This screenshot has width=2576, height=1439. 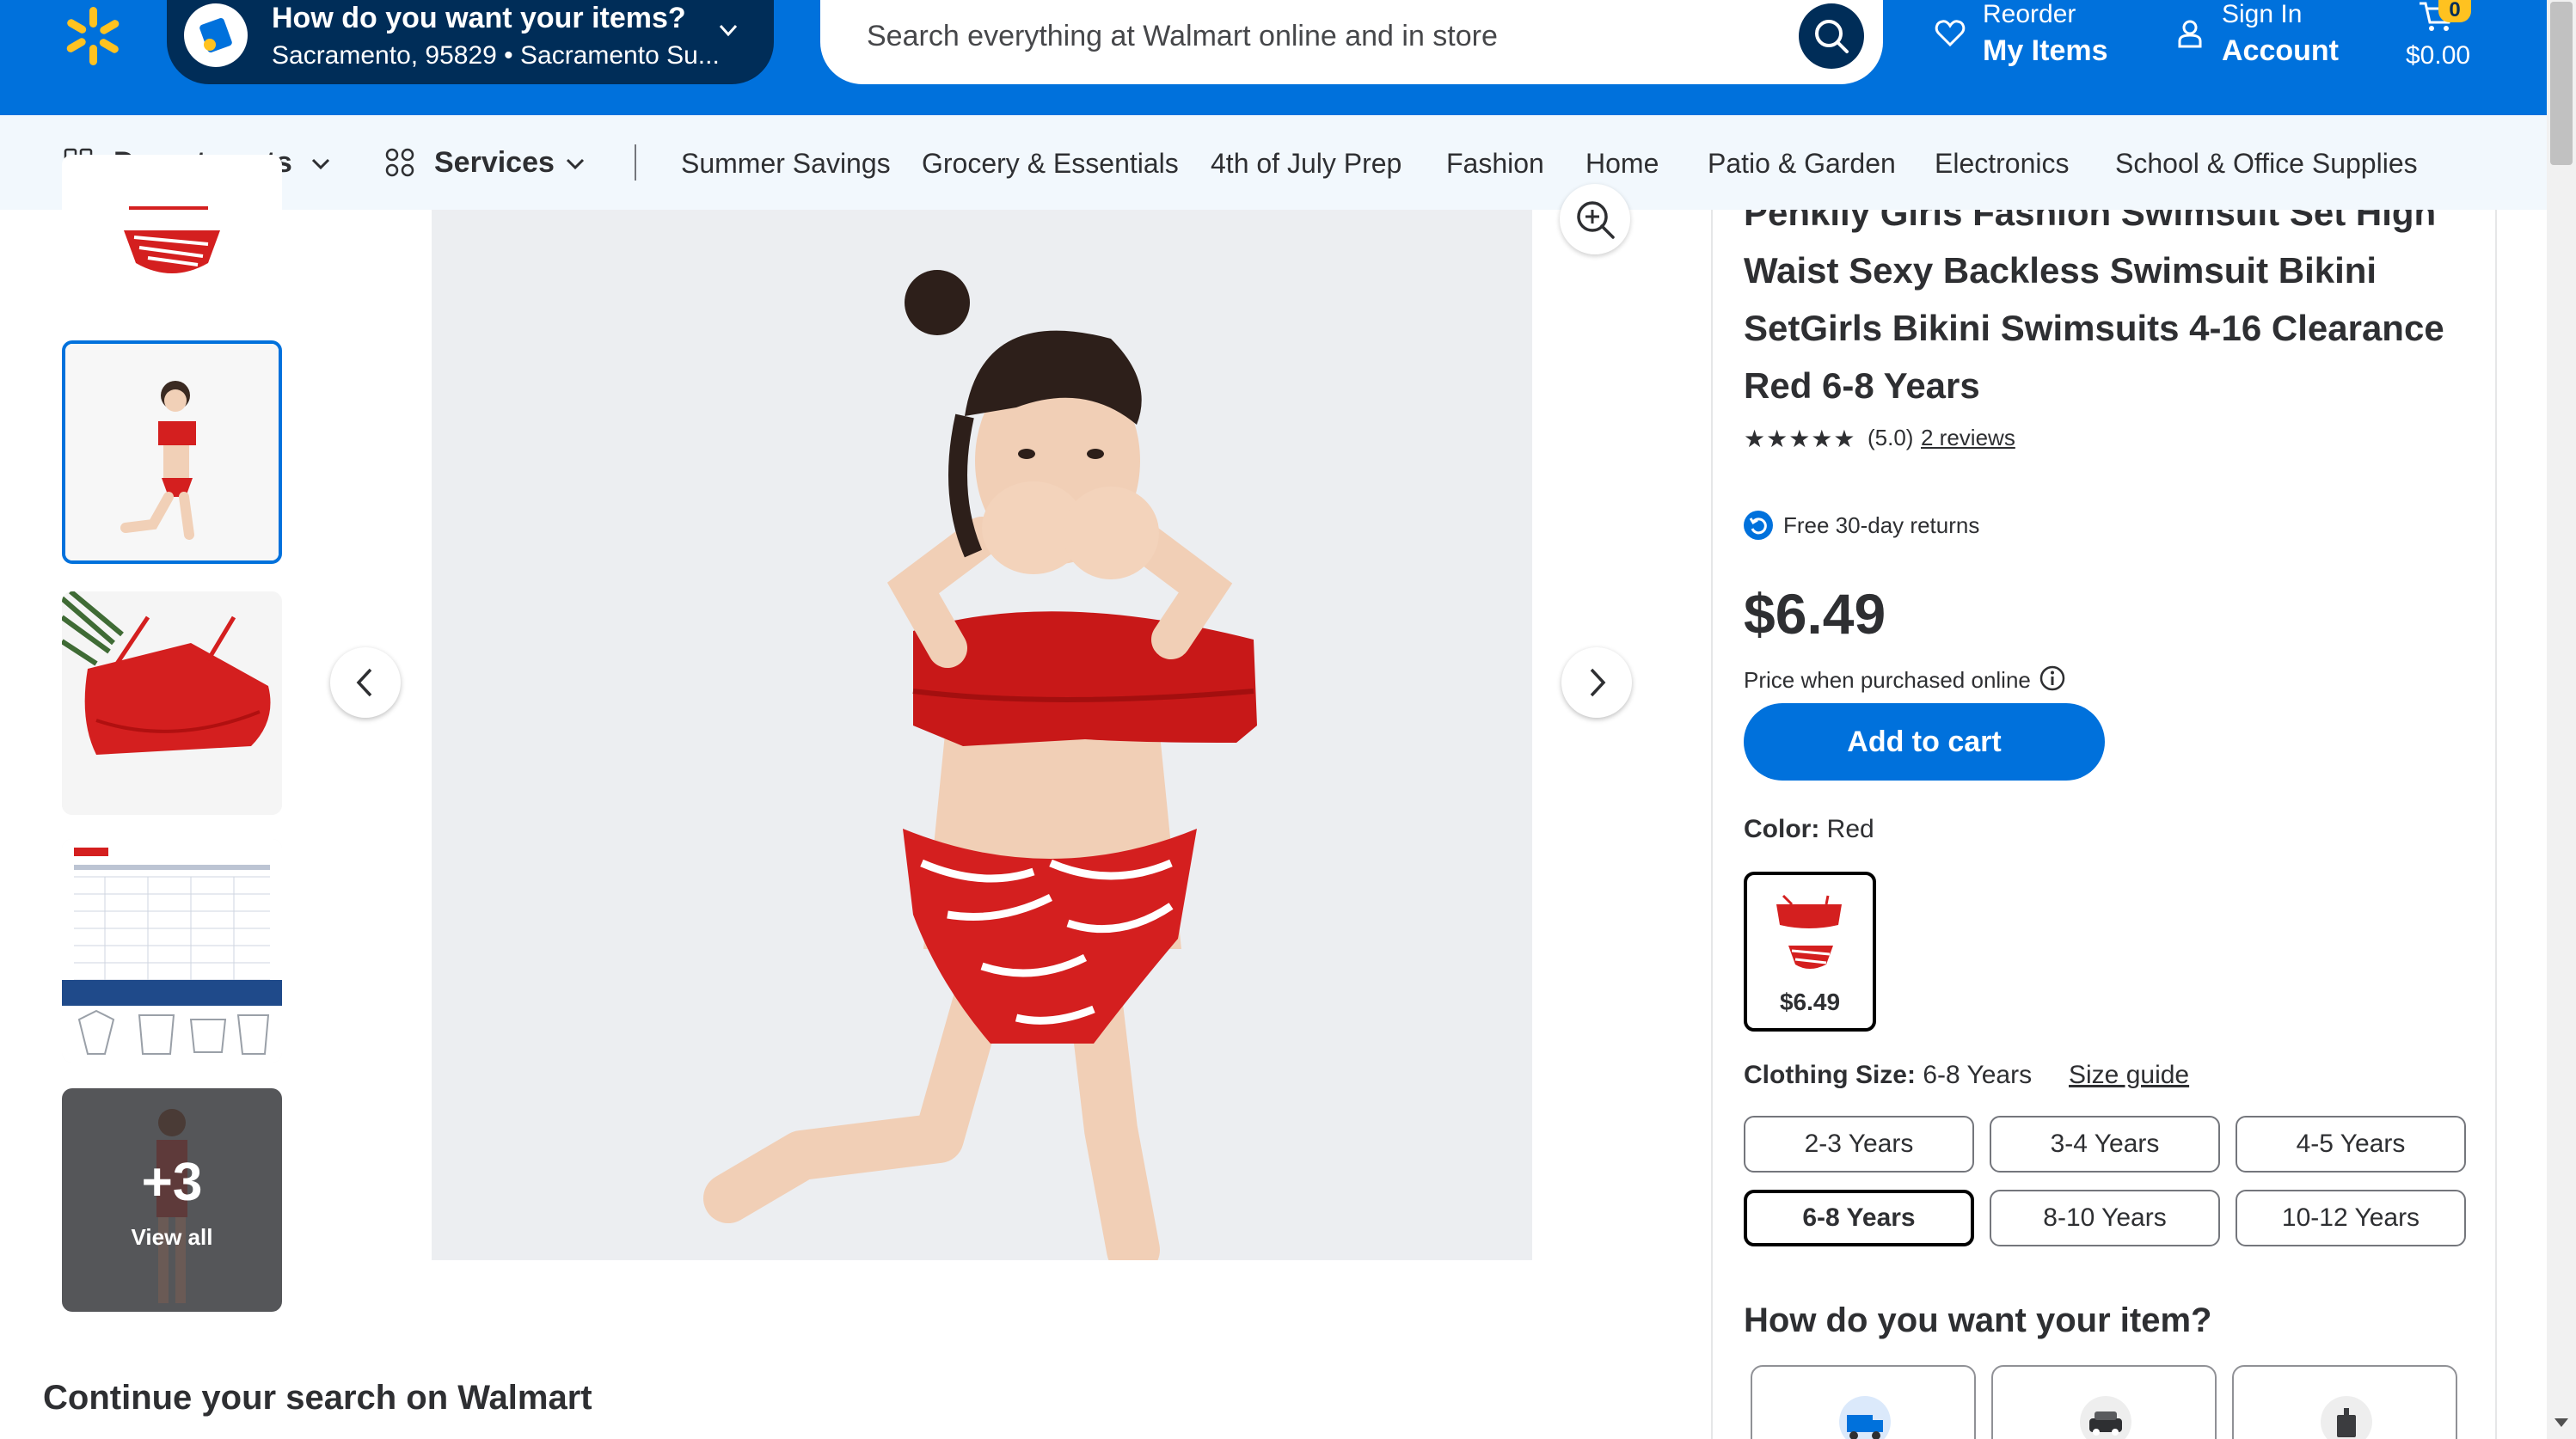 I want to click on reorder-label: Reorder, so click(x=2030, y=14).